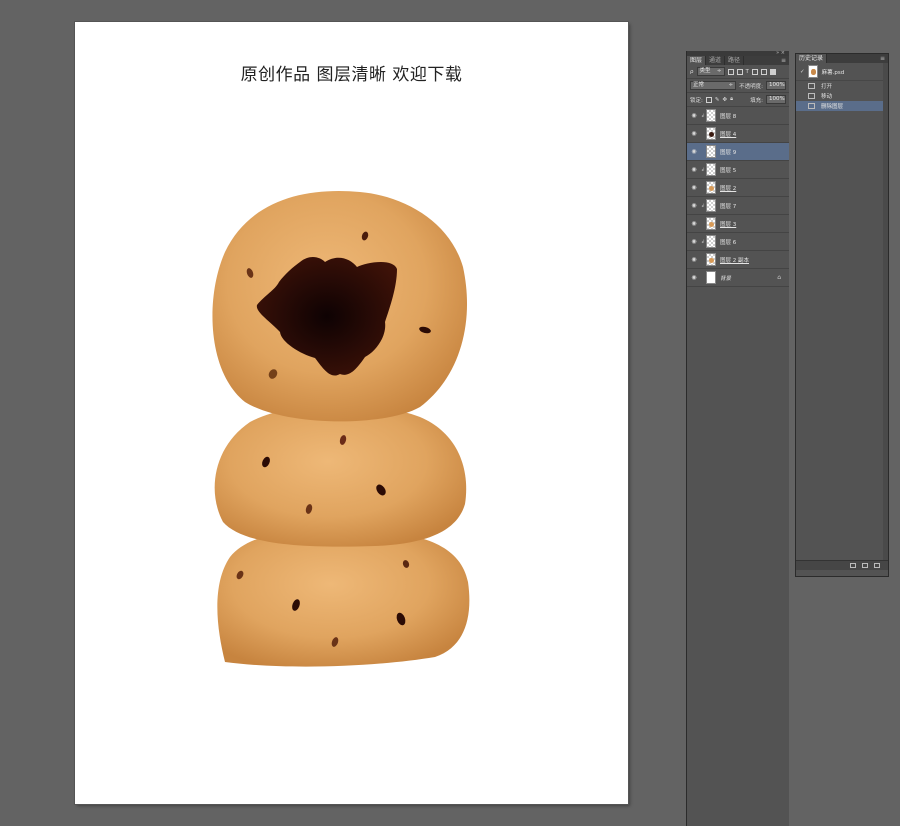 This screenshot has width=900, height=826. What do you see at coordinates (738, 278) in the screenshot?
I see `layer-row-background: ◉ 背景 ⌂` at bounding box center [738, 278].